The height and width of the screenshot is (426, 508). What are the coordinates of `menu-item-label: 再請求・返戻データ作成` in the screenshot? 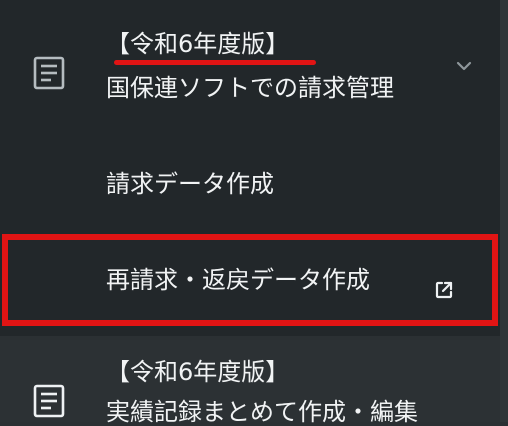 It's located at (238, 280).